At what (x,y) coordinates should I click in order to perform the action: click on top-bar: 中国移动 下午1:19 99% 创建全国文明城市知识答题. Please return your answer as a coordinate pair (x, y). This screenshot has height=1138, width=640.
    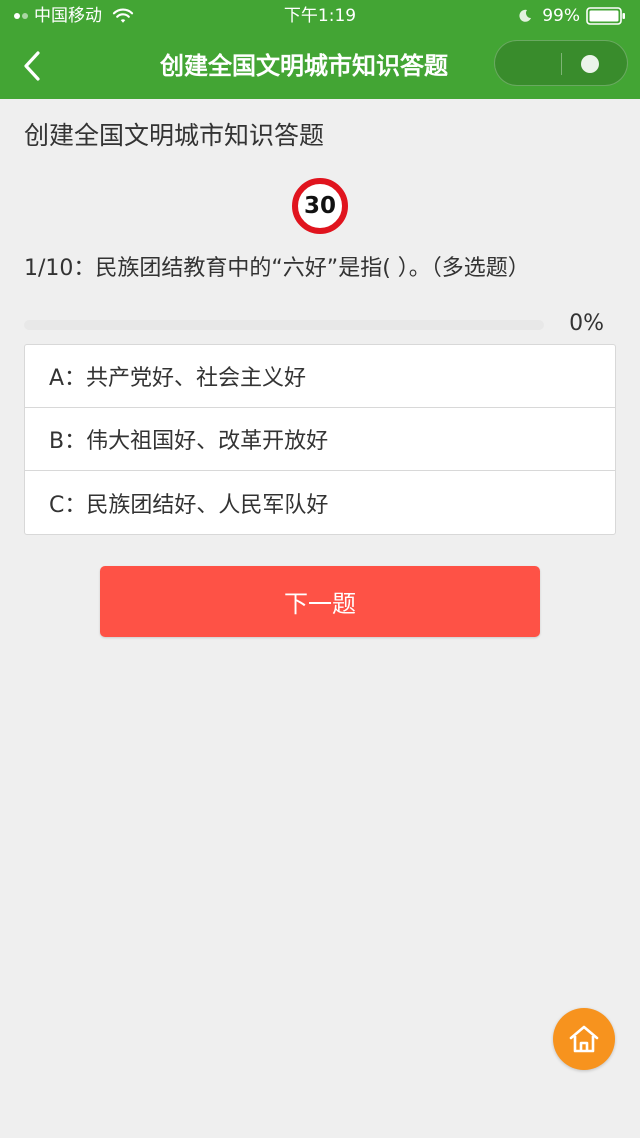
    Looking at the image, I should click on (320, 49).